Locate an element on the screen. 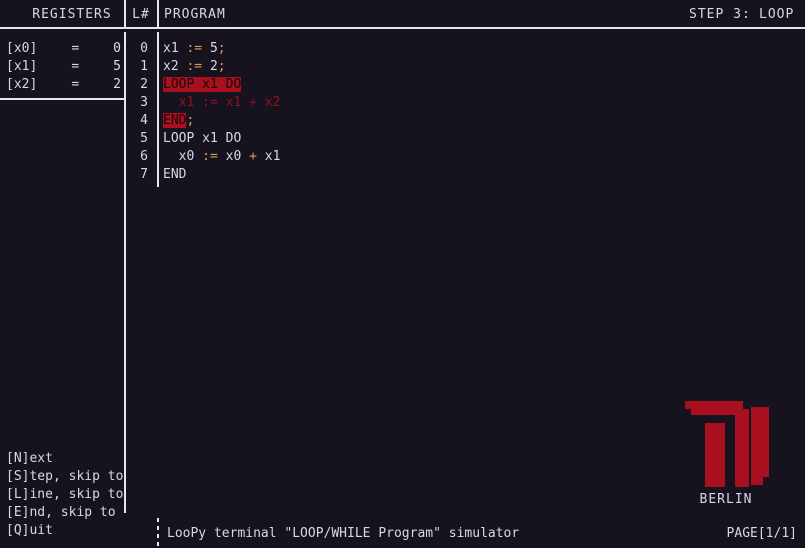 The image size is (805, 548). code-token: + is located at coordinates (253, 156).